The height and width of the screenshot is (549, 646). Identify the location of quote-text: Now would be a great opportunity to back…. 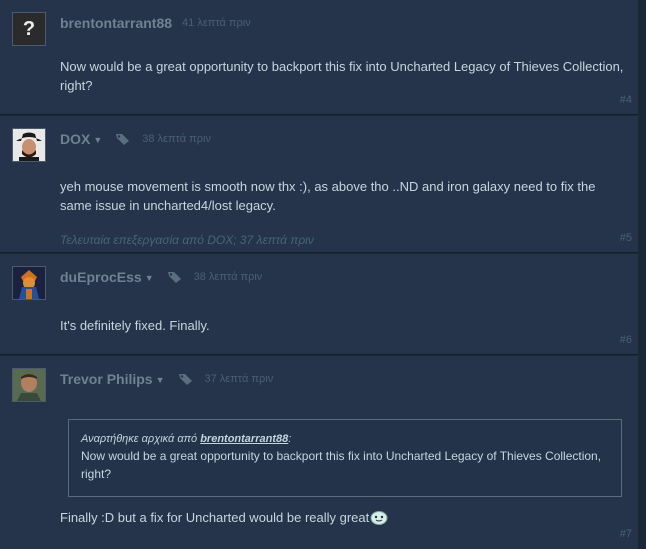
(341, 465).